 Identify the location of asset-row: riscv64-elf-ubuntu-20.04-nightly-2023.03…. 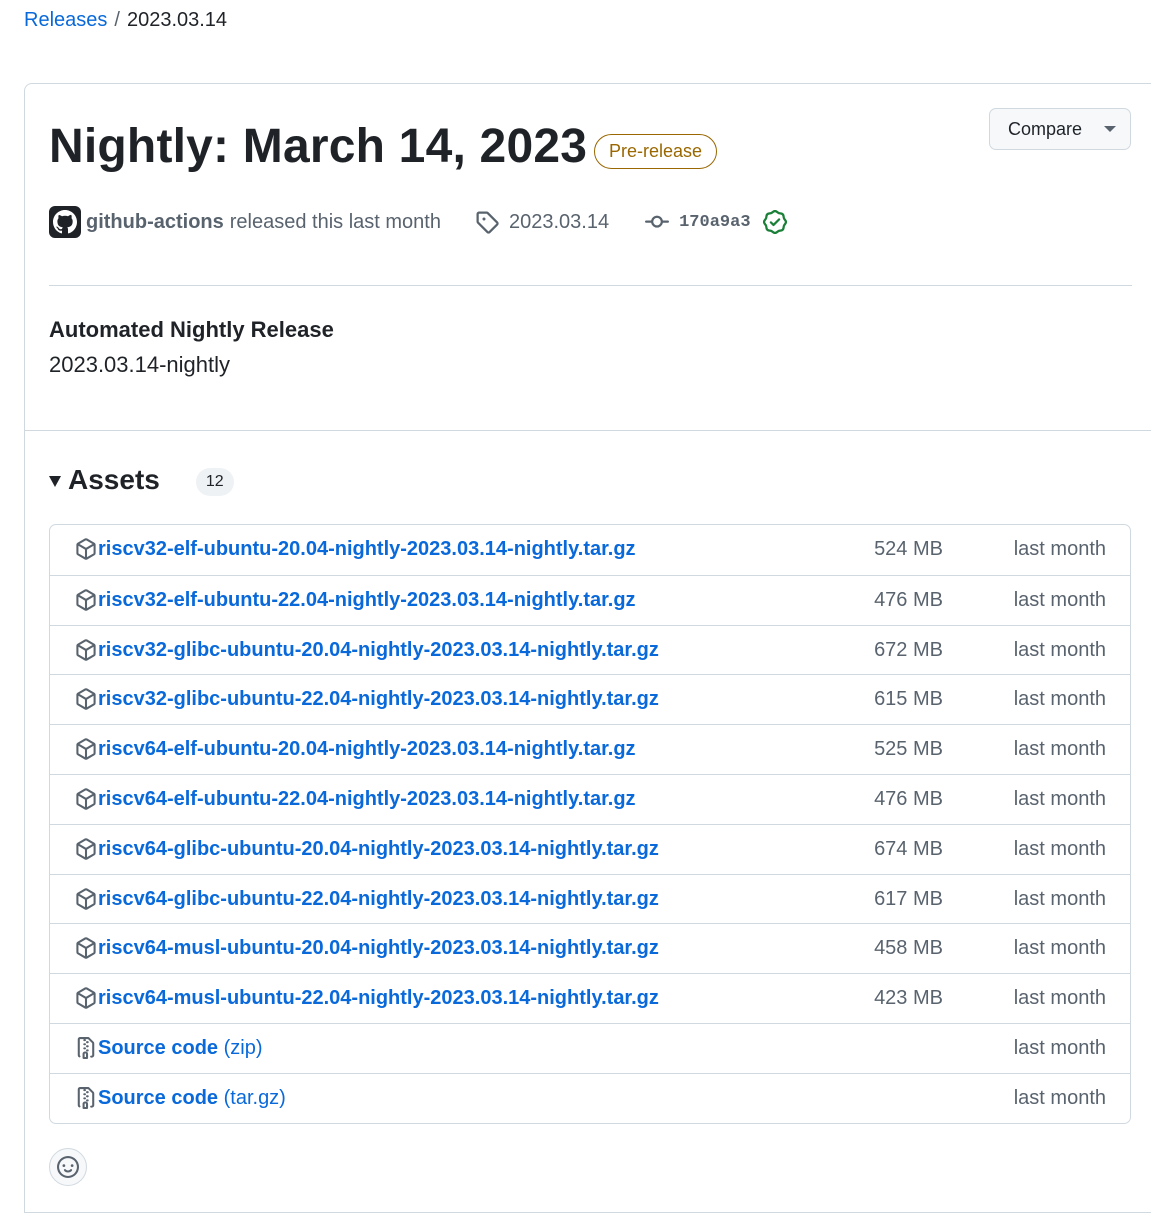
(590, 749).